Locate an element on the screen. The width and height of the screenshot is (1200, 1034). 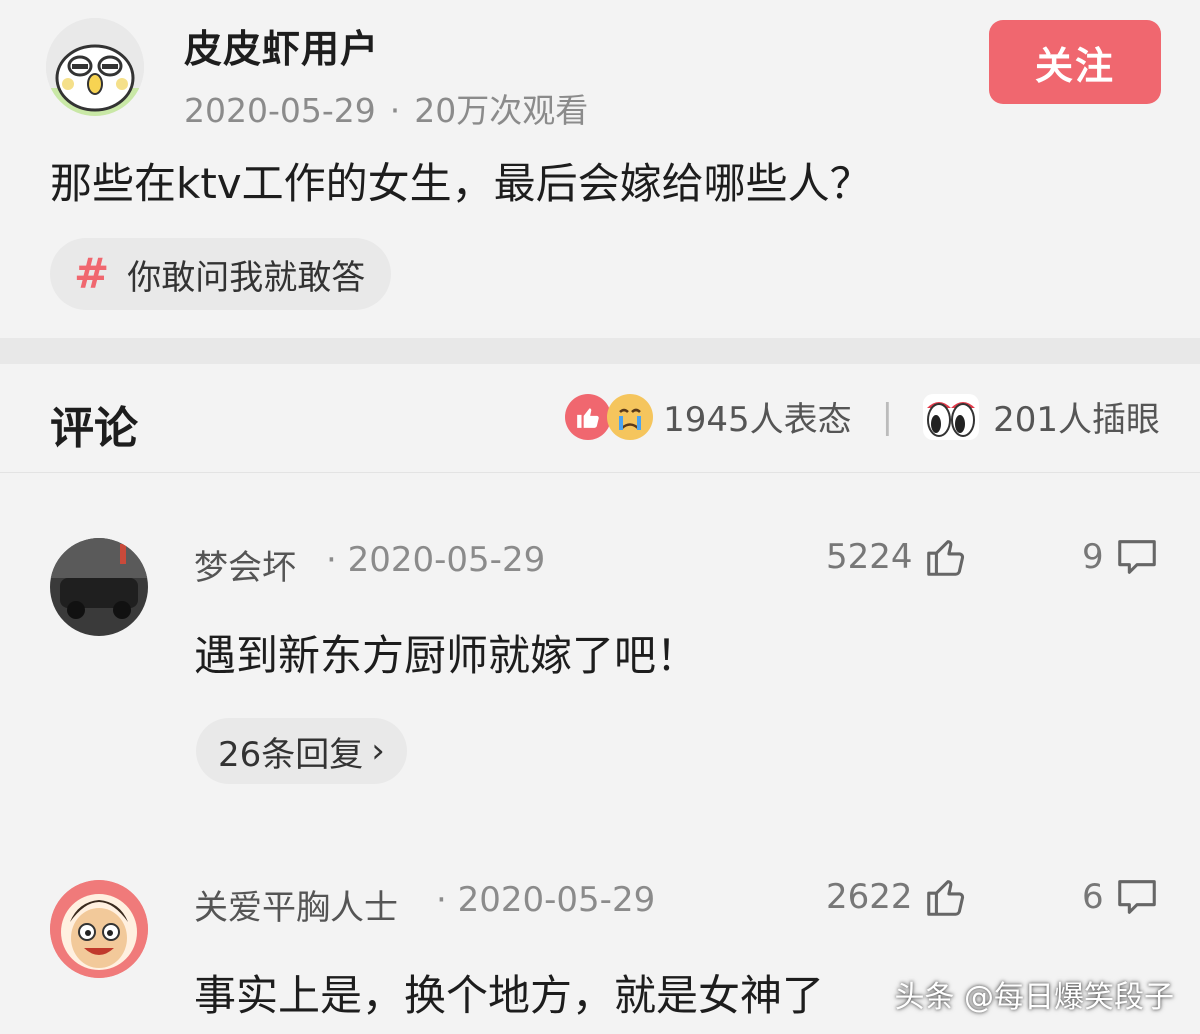
header-divider is located at coordinates (600, 472).